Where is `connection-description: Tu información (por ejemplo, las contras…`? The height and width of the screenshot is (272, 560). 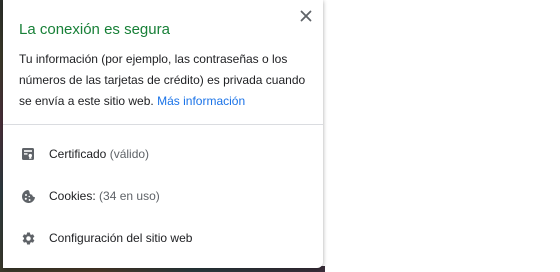
connection-description: Tu información (por ejemplo, las contras… is located at coordinates (168, 80).